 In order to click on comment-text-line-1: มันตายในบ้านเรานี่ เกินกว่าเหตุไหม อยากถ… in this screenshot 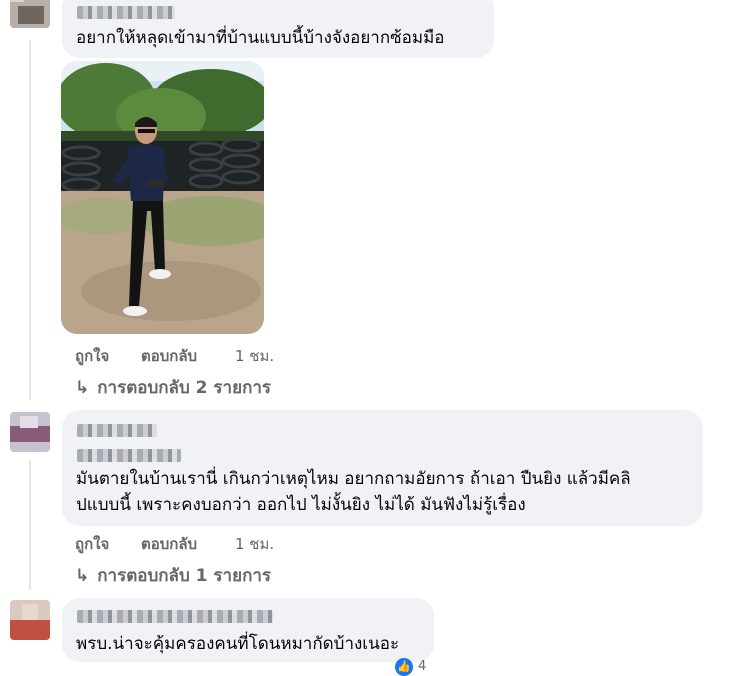, I will do `click(353, 479)`.